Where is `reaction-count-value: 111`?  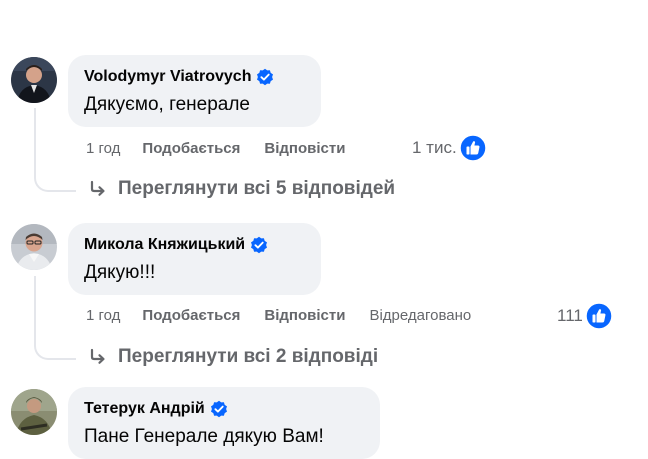
reaction-count-value: 111 is located at coordinates (570, 315).